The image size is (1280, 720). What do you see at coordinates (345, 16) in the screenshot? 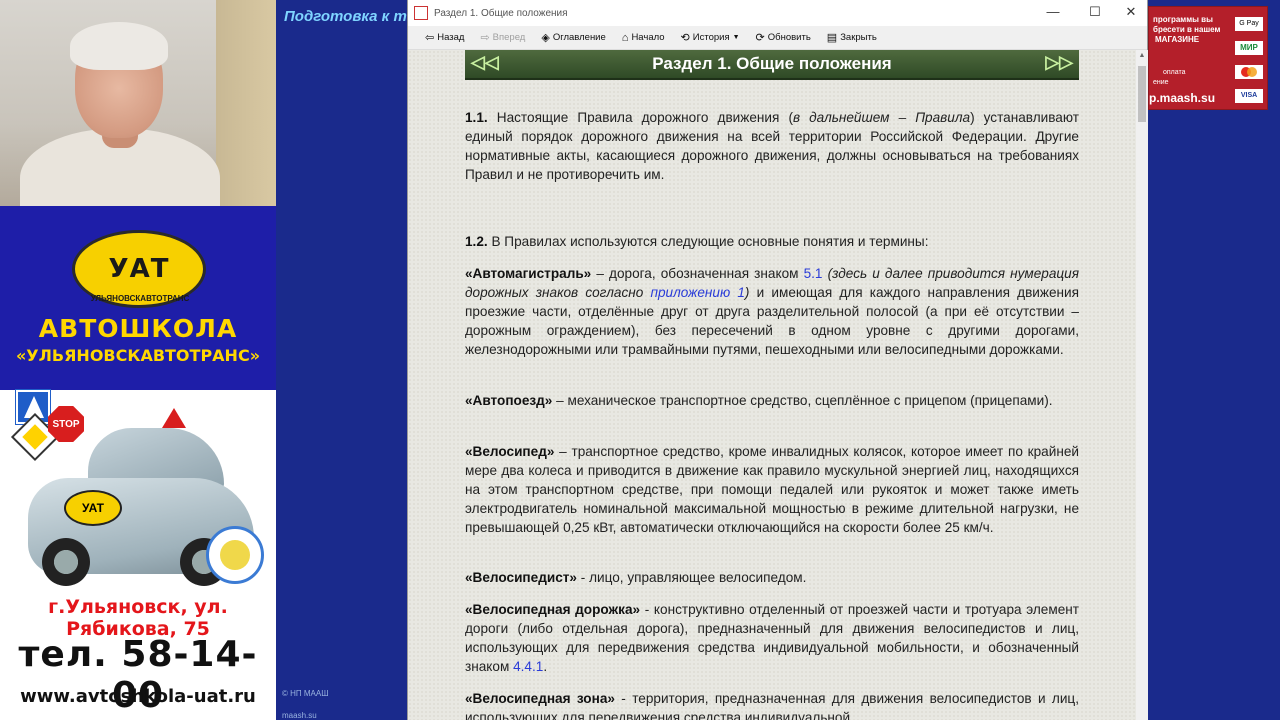
I see `background-app-title: Подготовка к т` at bounding box center [345, 16].